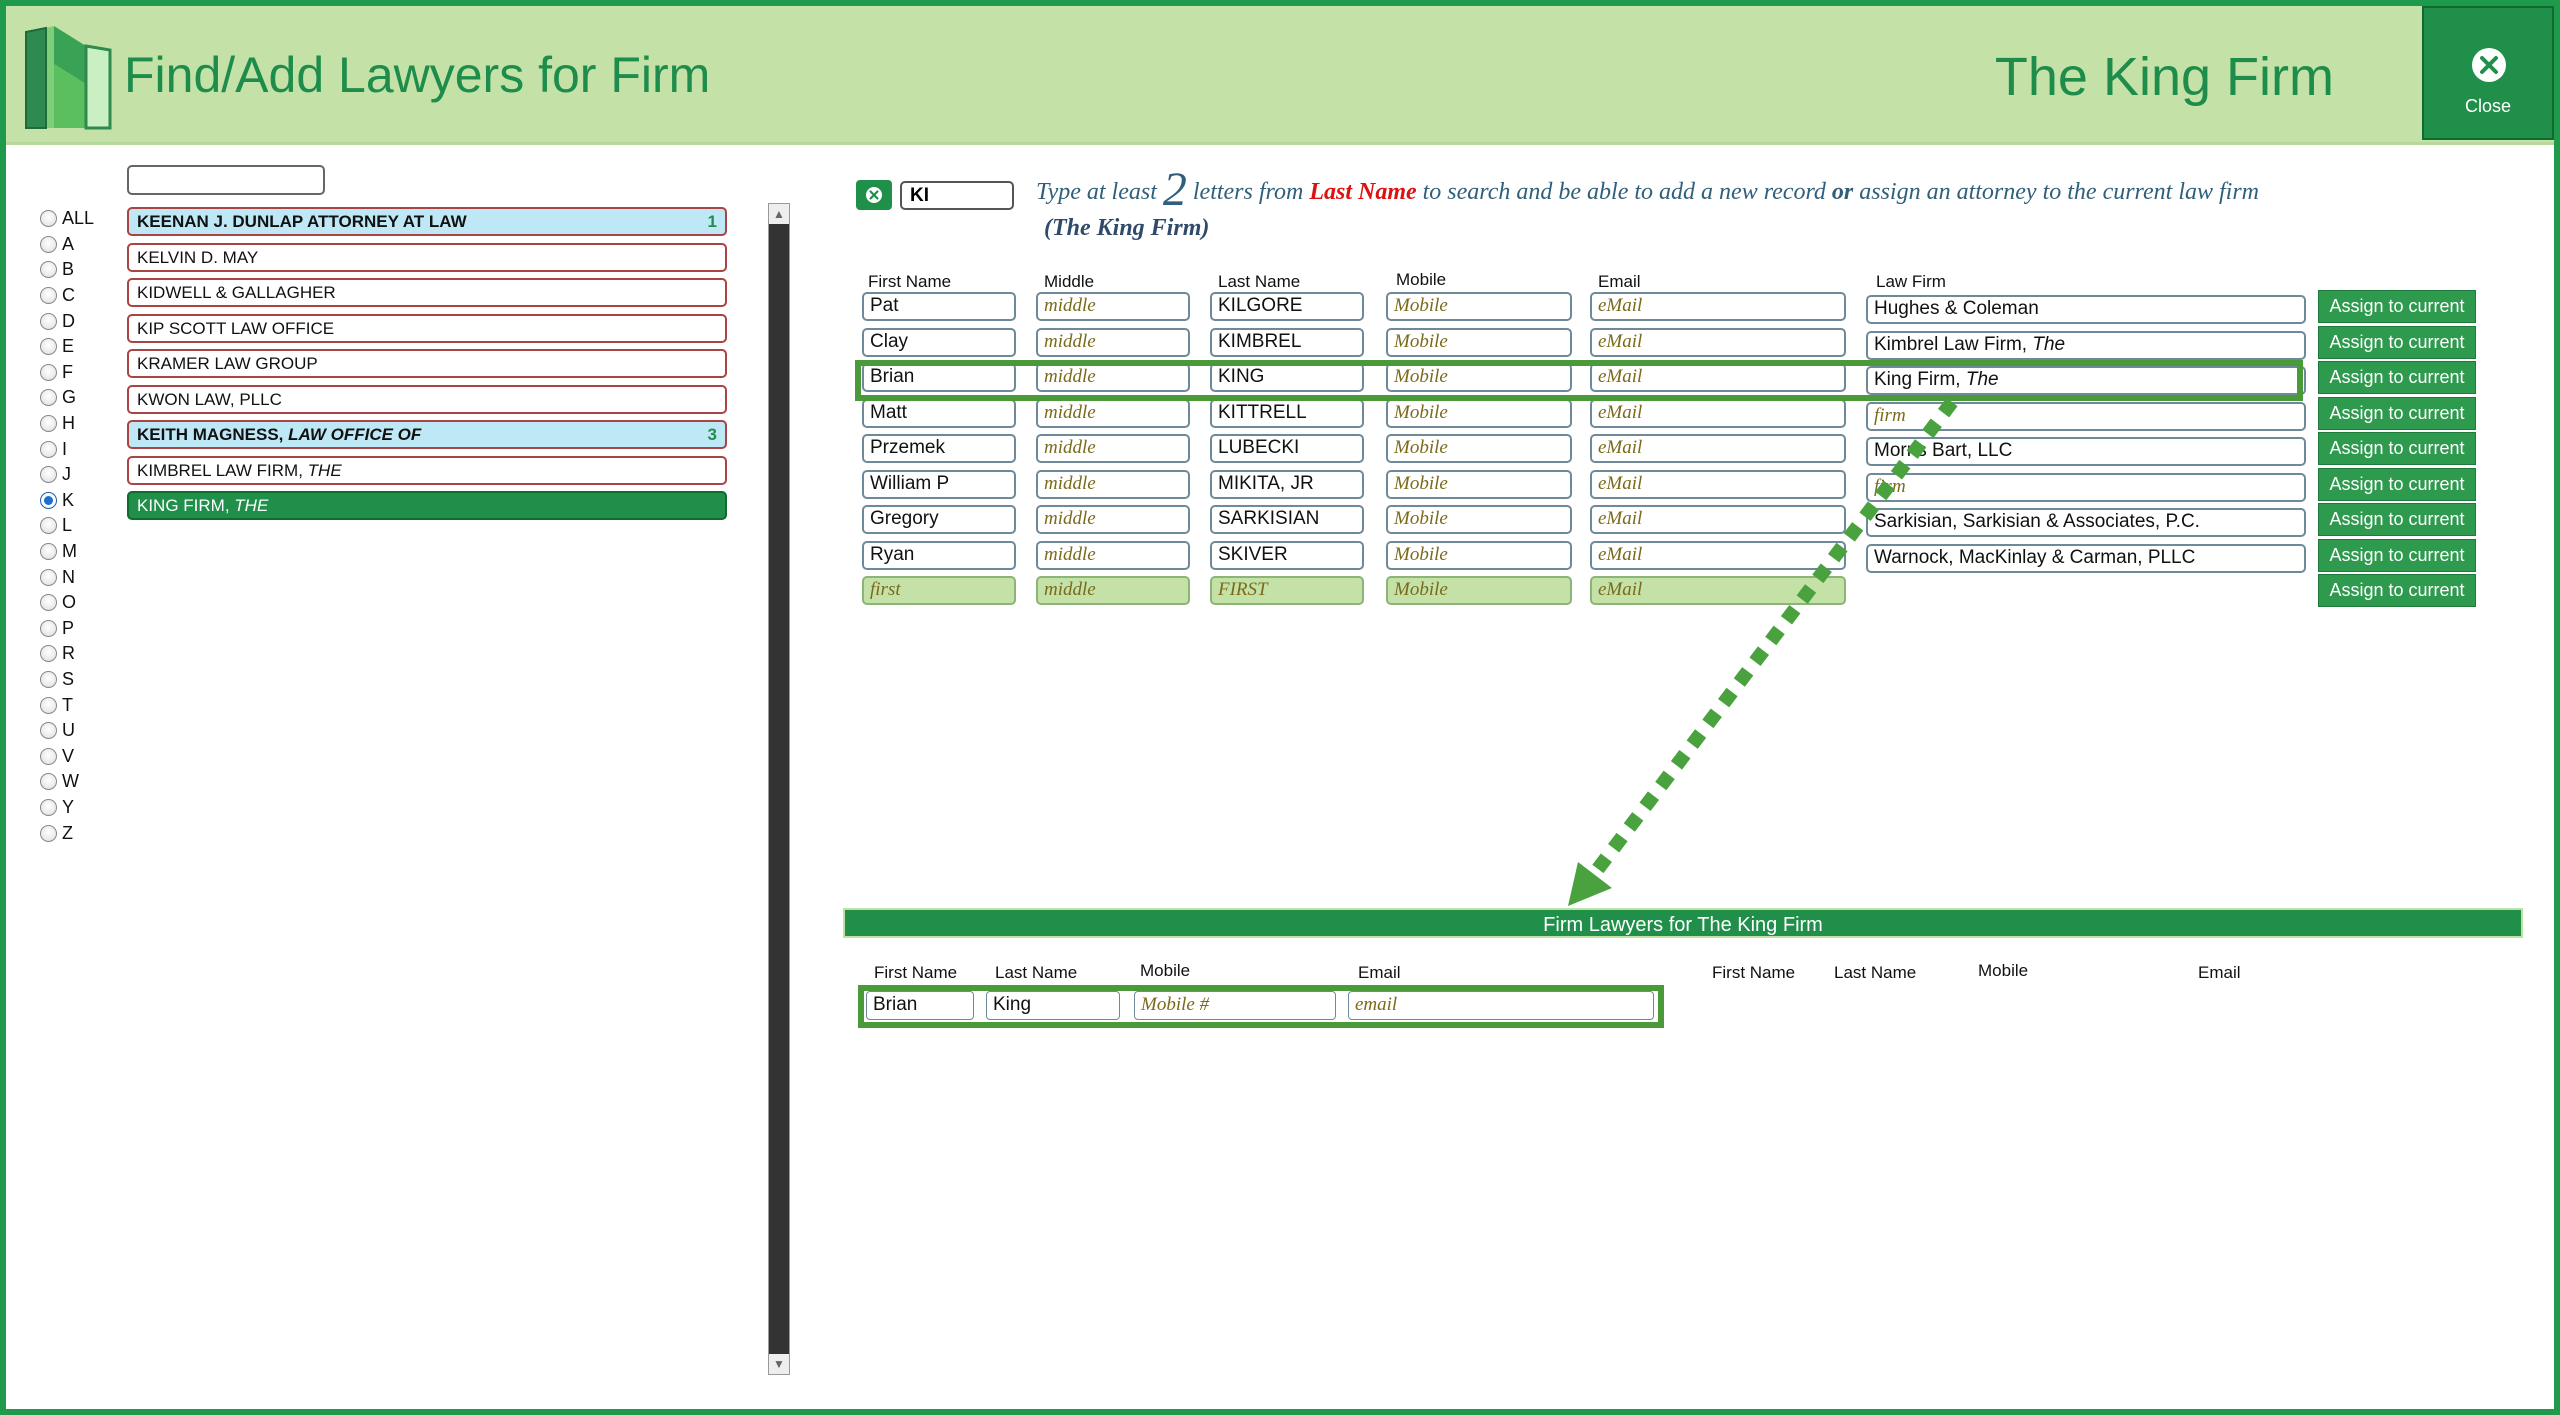 This screenshot has width=2560, height=1415. I want to click on close-button: Close, so click(2488, 73).